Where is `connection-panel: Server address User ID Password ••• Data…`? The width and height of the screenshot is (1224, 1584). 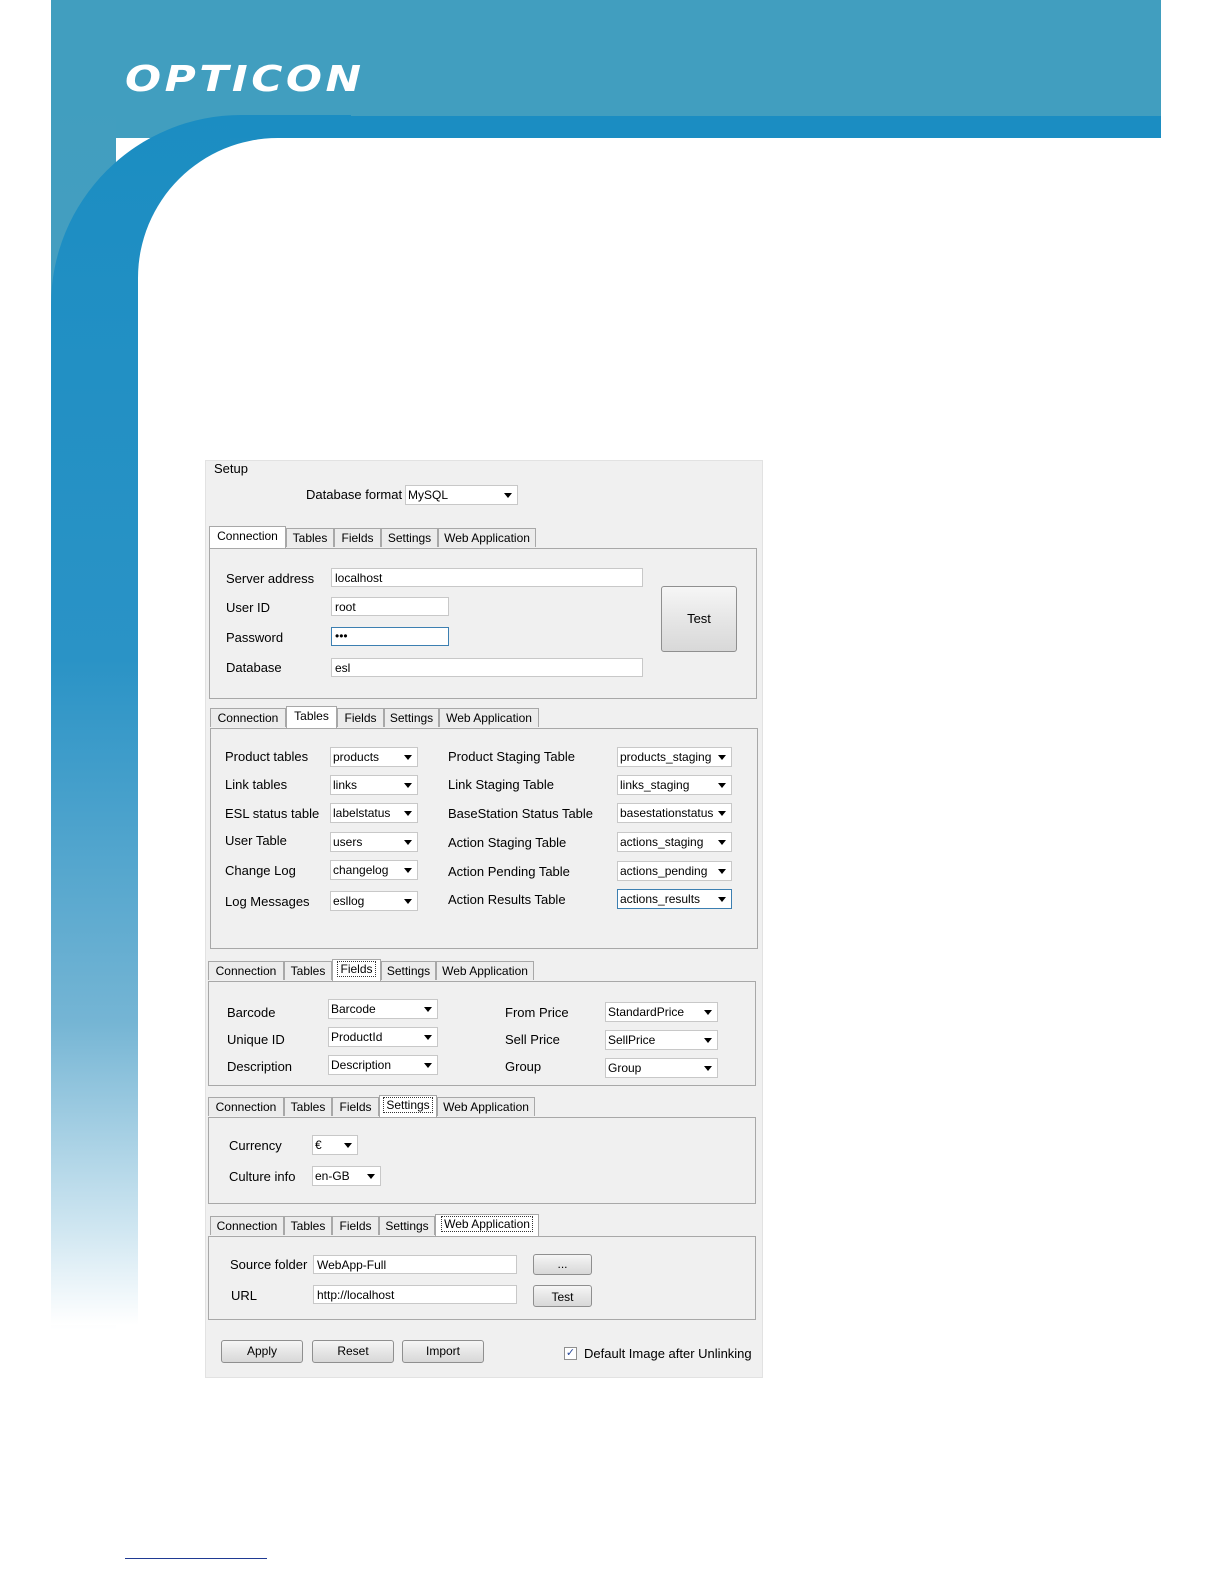
connection-panel: Server address User ID Password ••• Data… is located at coordinates (483, 623).